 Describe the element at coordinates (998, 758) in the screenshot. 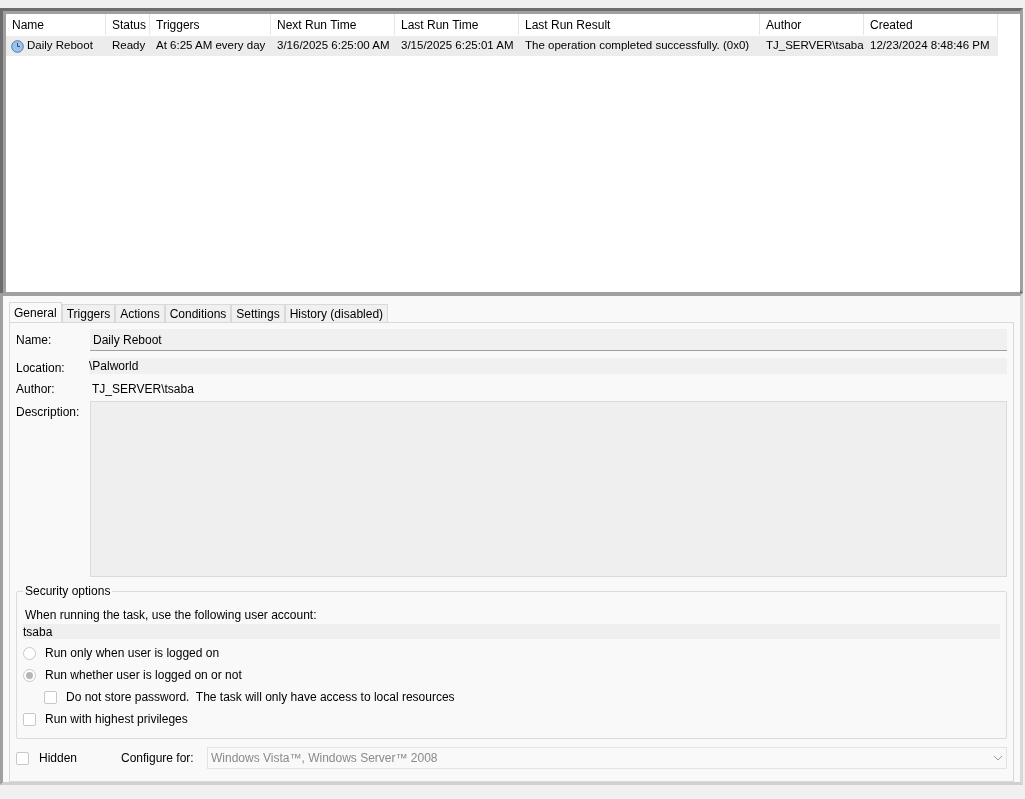

I see `chevron-down-icon` at that location.